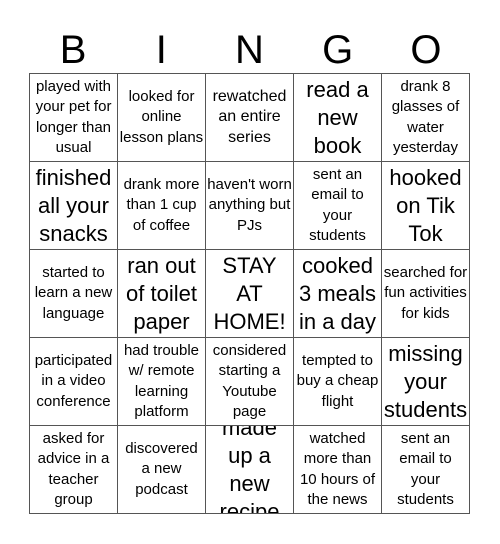 The width and height of the screenshot is (500, 544). I want to click on bingo-cell: drank 8 glasses of water yesterday, so click(426, 118).